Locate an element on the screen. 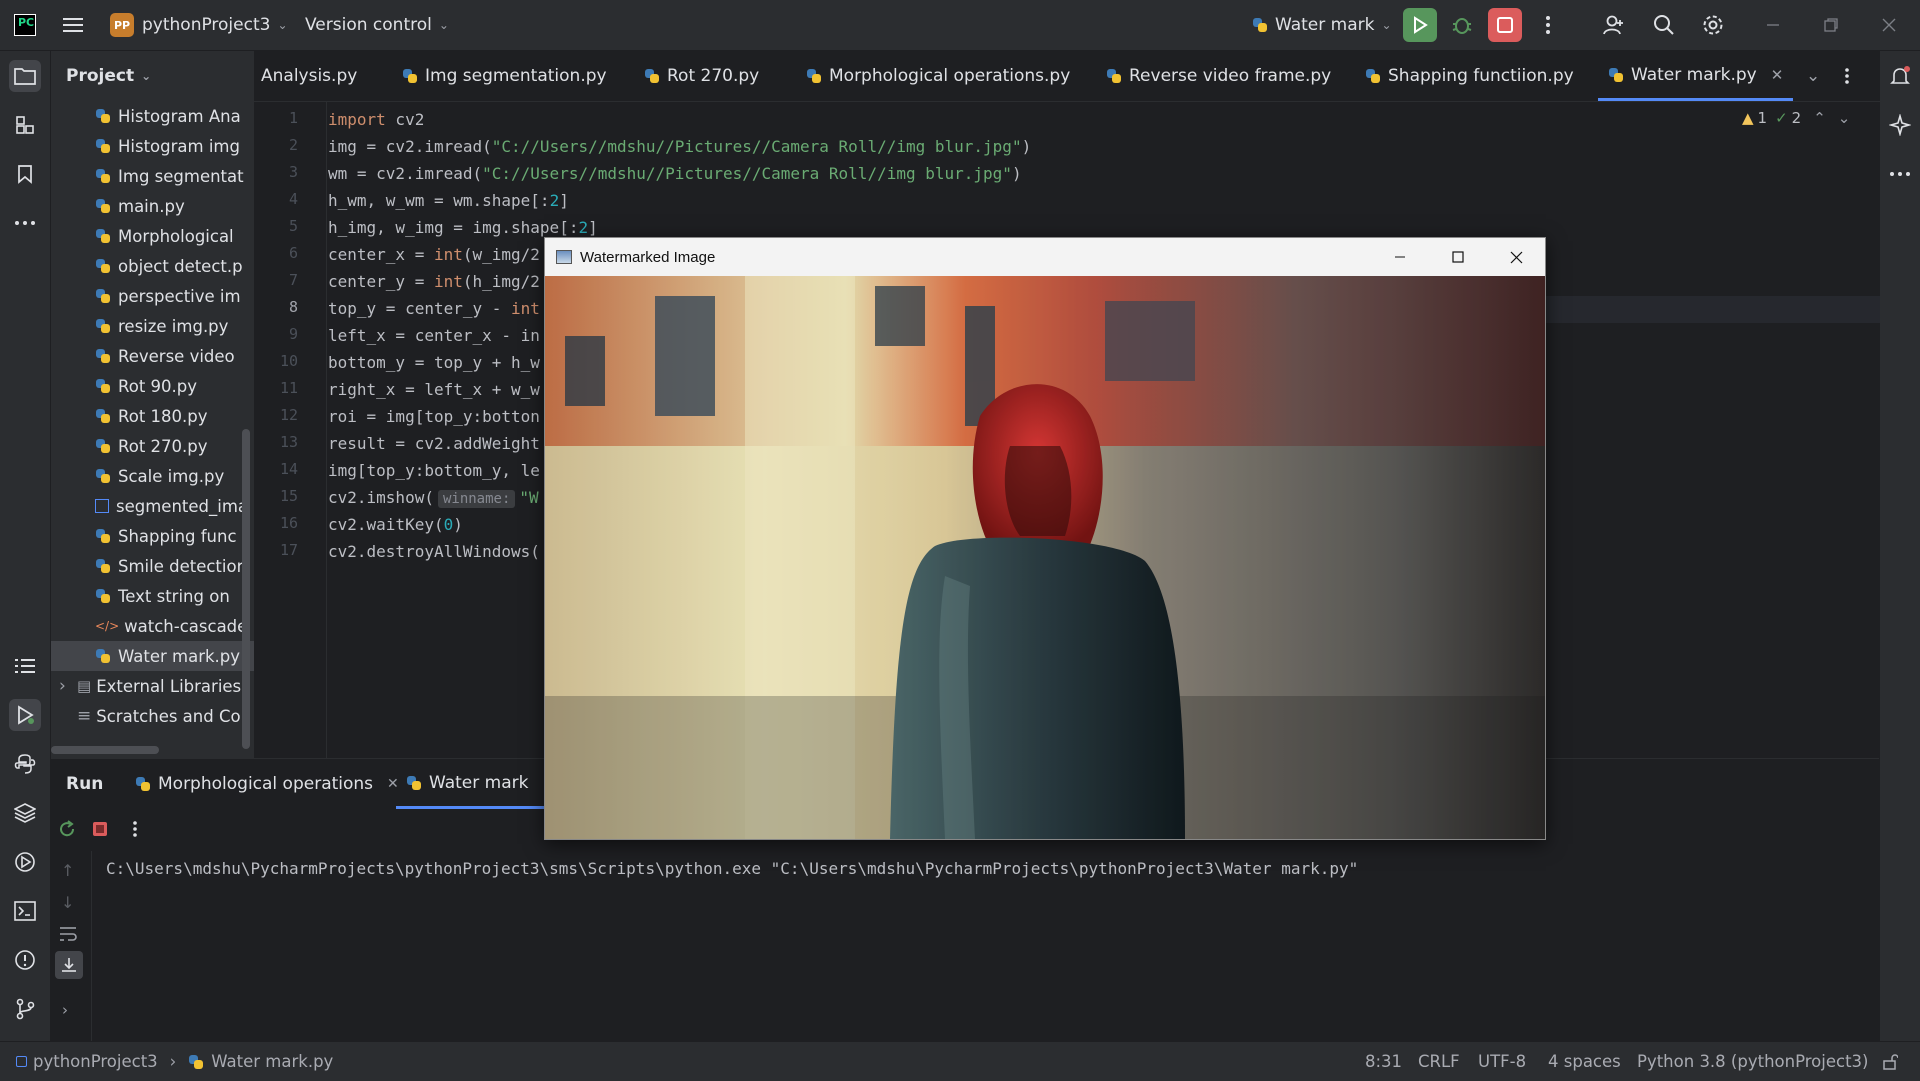  tree-item: segmented_ima is located at coordinates (152, 506).